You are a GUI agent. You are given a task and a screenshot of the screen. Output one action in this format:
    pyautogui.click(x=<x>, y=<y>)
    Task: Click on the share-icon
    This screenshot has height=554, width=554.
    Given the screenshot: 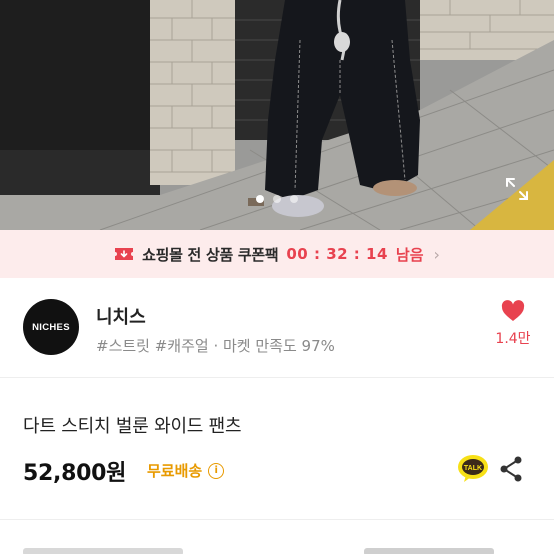 What is the action you would take?
    pyautogui.click(x=511, y=469)
    